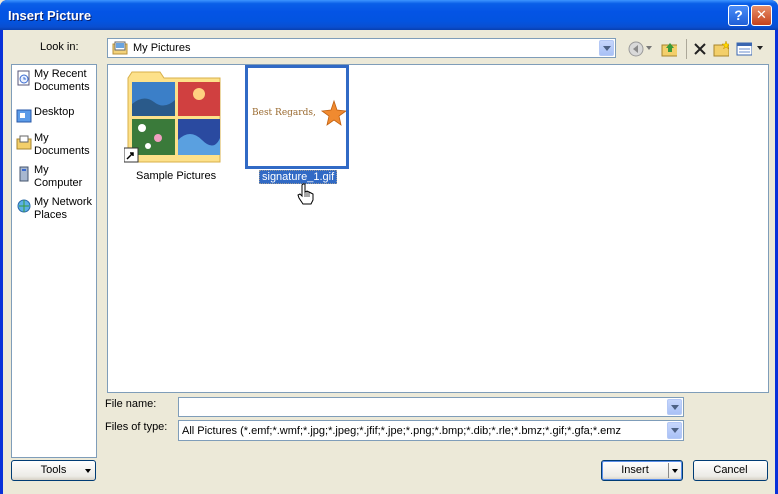  I want to click on up-folder-icon, so click(669, 49).